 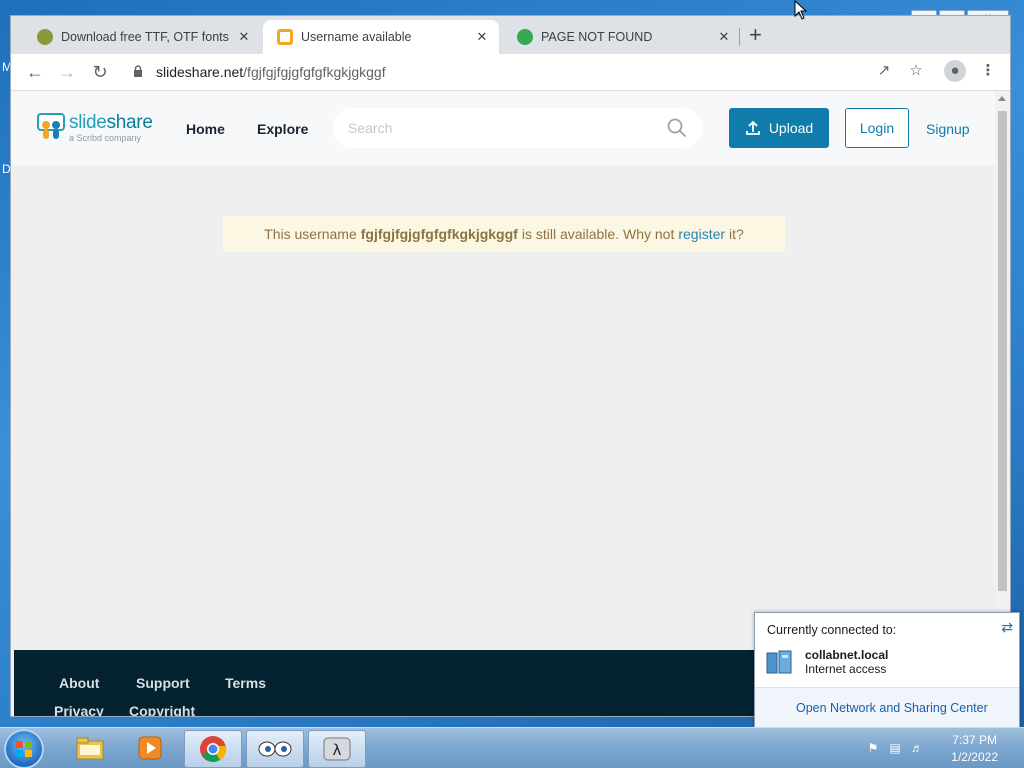 What do you see at coordinates (701, 234) in the screenshot?
I see `register-link: register` at bounding box center [701, 234].